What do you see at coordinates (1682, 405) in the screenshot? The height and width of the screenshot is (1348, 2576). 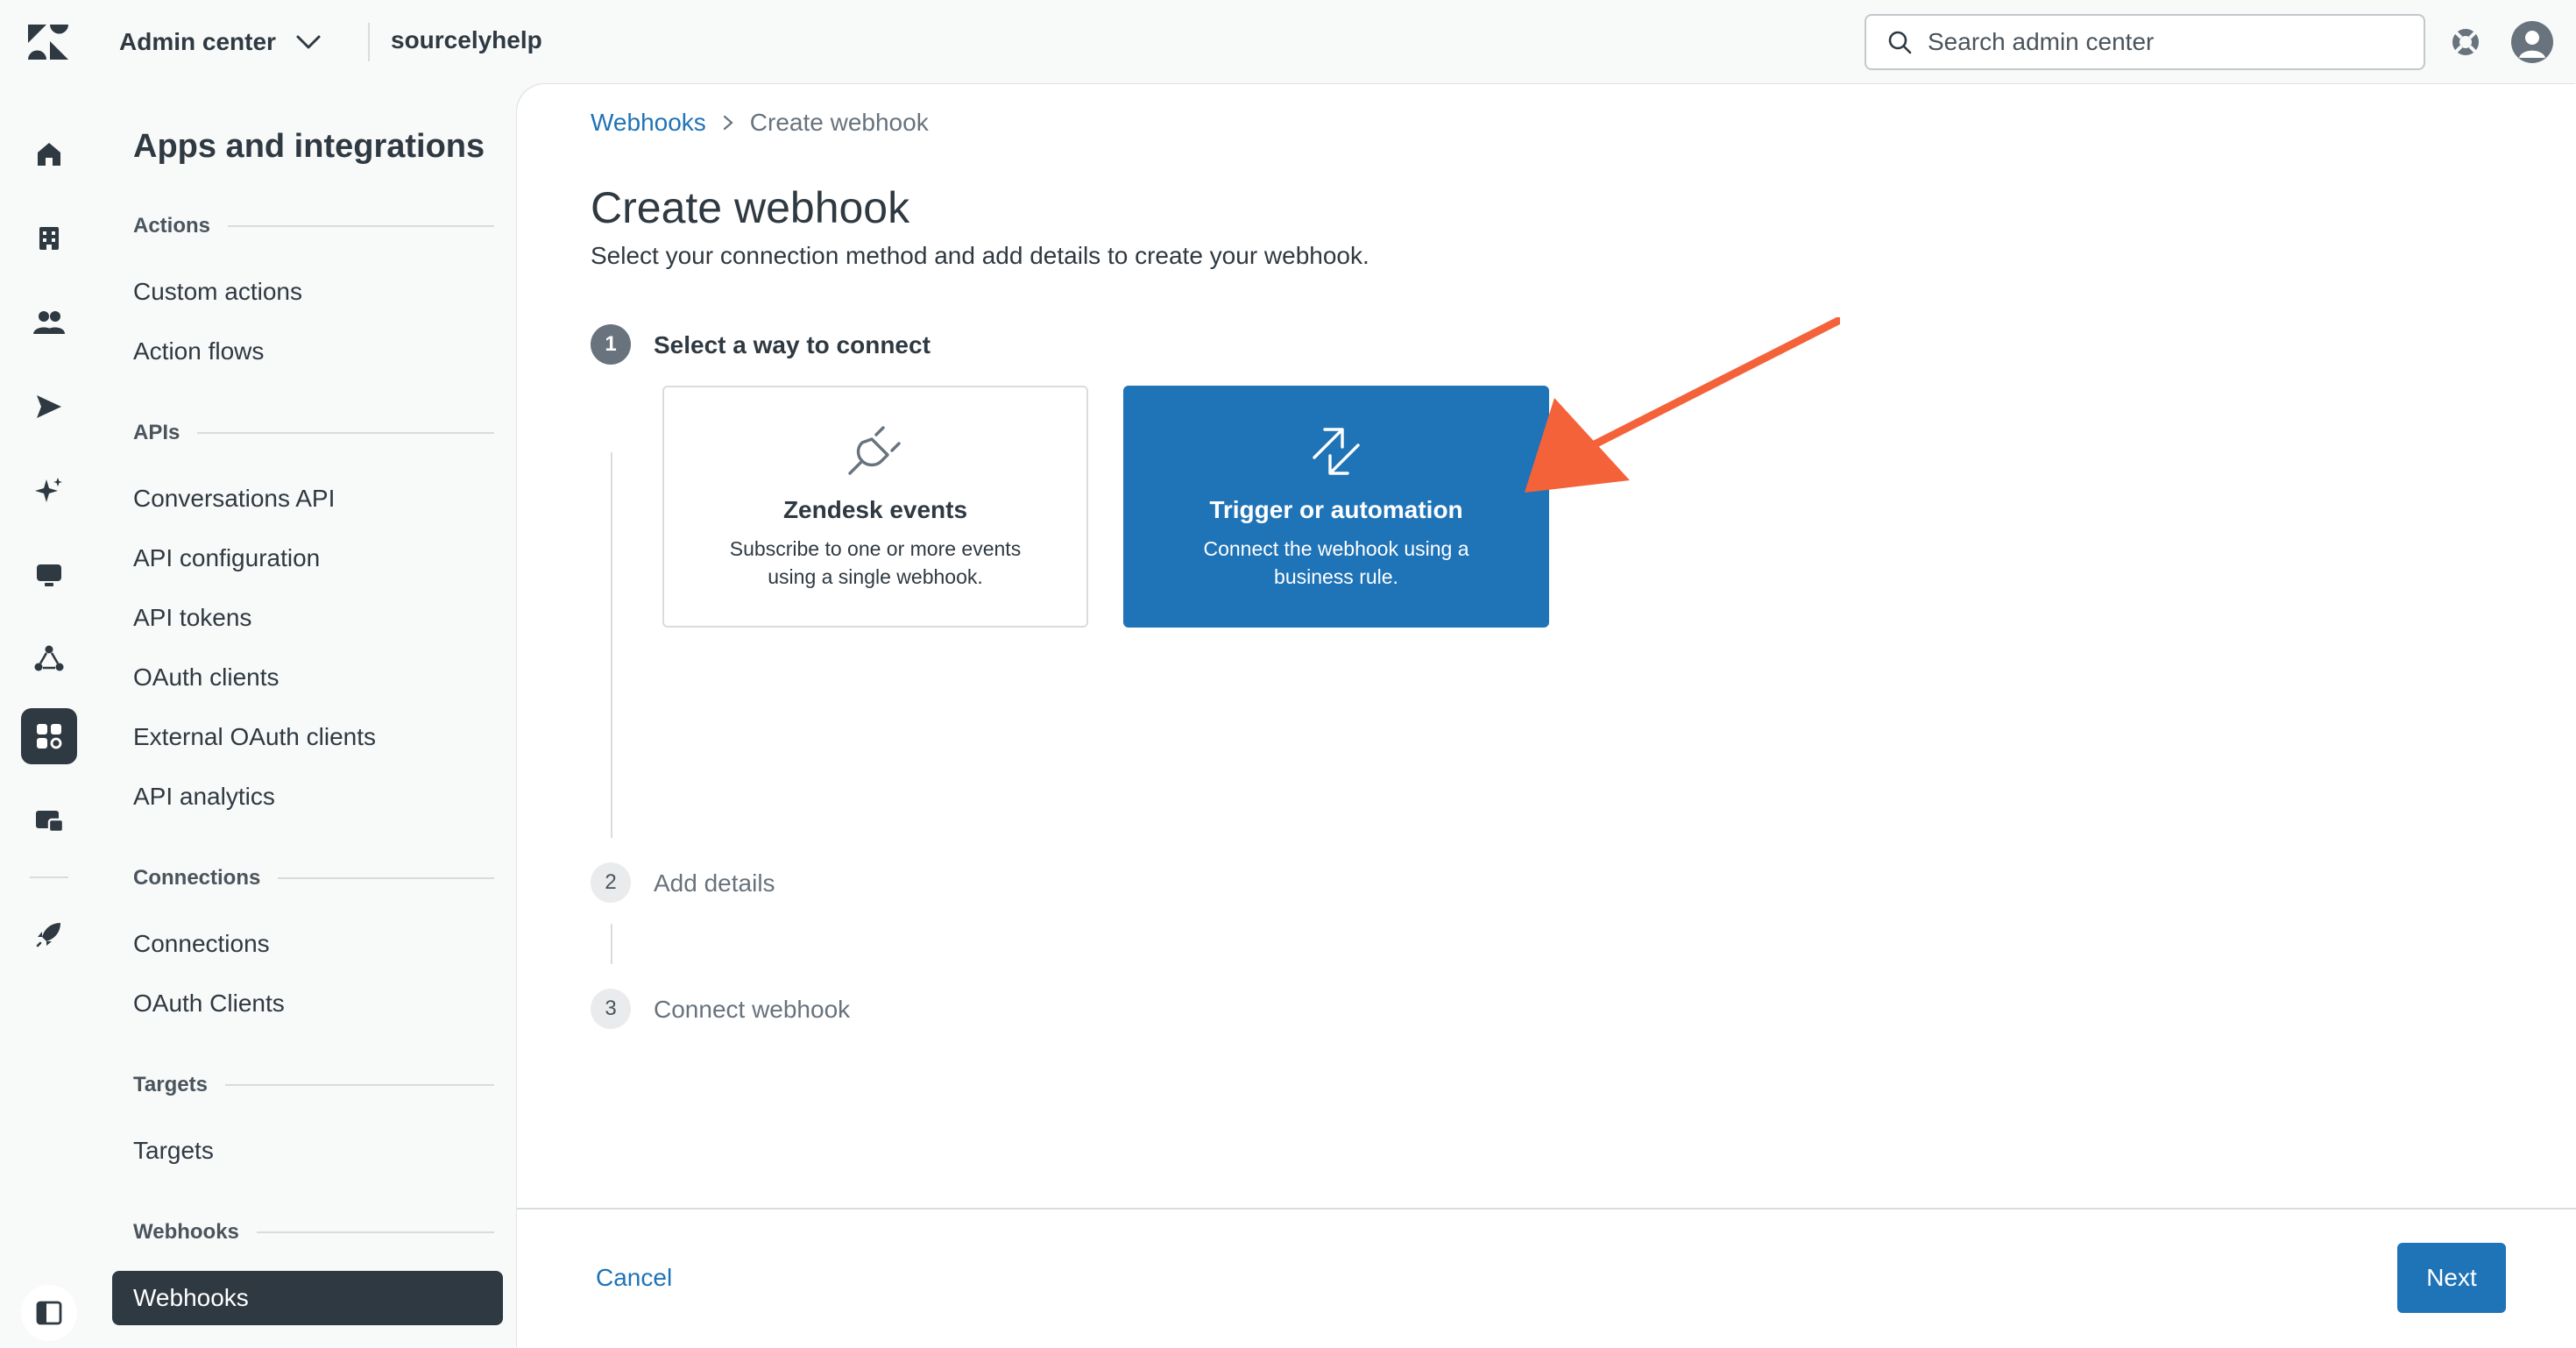 I see `annotation-arrow-icon` at bounding box center [1682, 405].